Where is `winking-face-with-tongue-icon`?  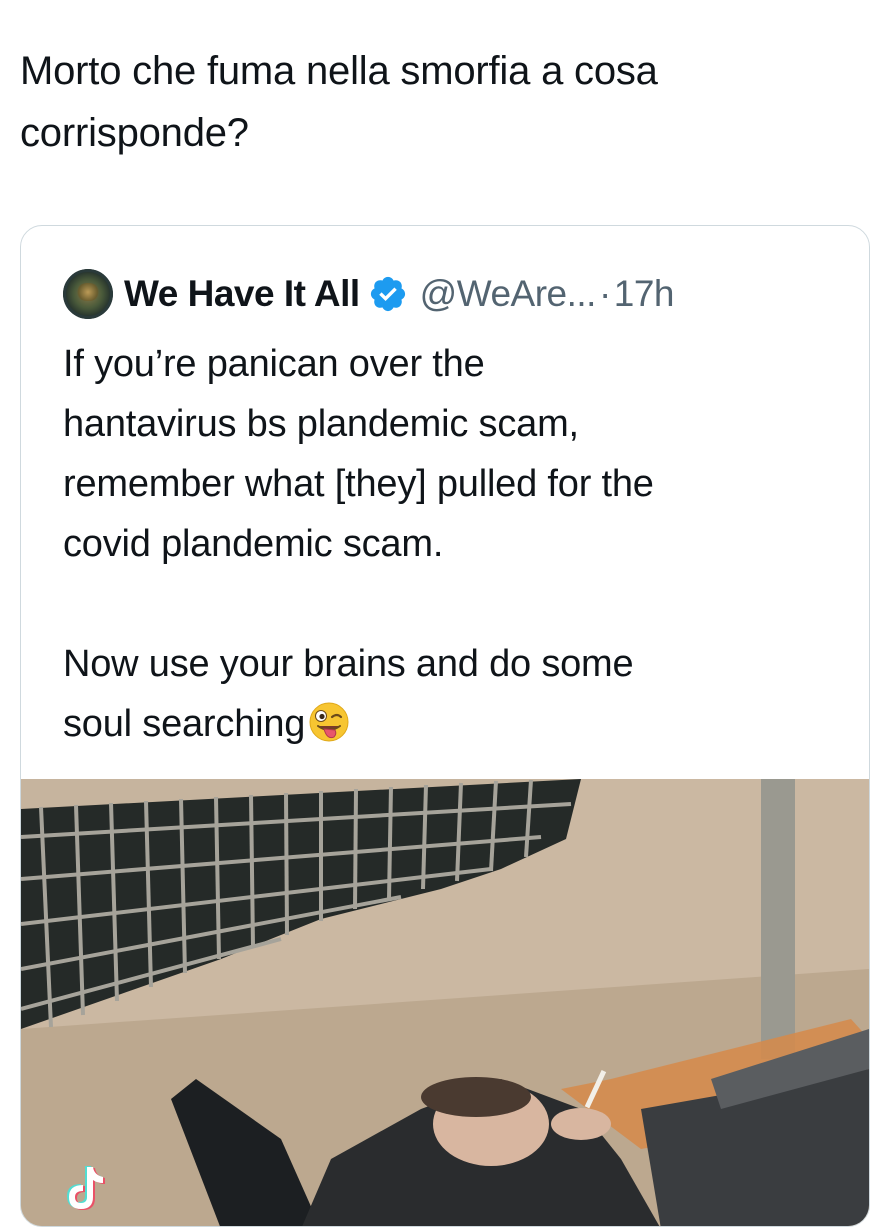
winking-face-with-tongue-icon is located at coordinates (329, 722).